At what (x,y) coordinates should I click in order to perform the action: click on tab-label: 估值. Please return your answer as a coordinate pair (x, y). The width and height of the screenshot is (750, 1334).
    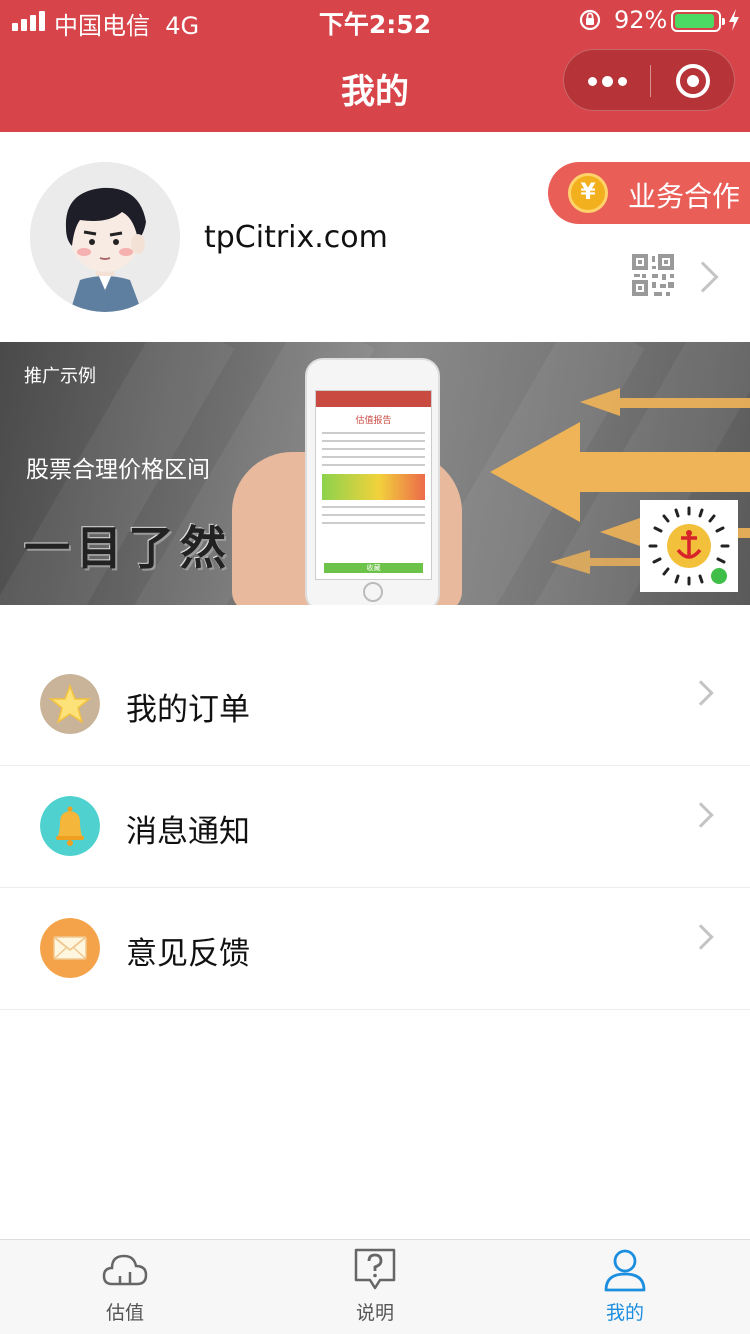
    Looking at the image, I should click on (124, 1313).